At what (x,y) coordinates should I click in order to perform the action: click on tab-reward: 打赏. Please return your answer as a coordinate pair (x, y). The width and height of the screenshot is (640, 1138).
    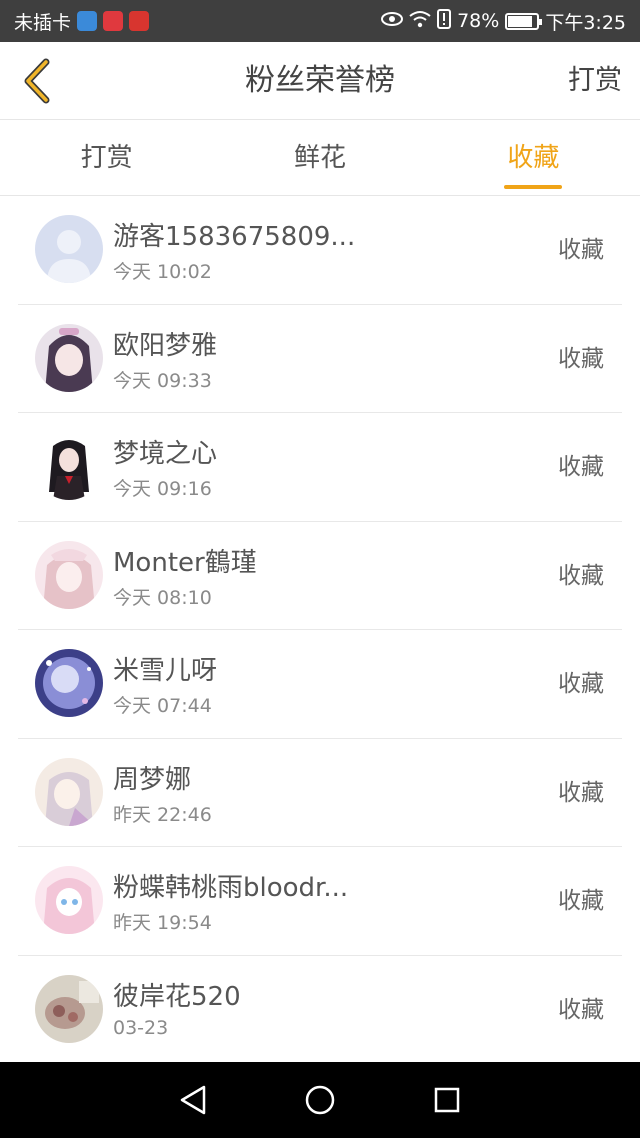
    Looking at the image, I should click on (106, 157).